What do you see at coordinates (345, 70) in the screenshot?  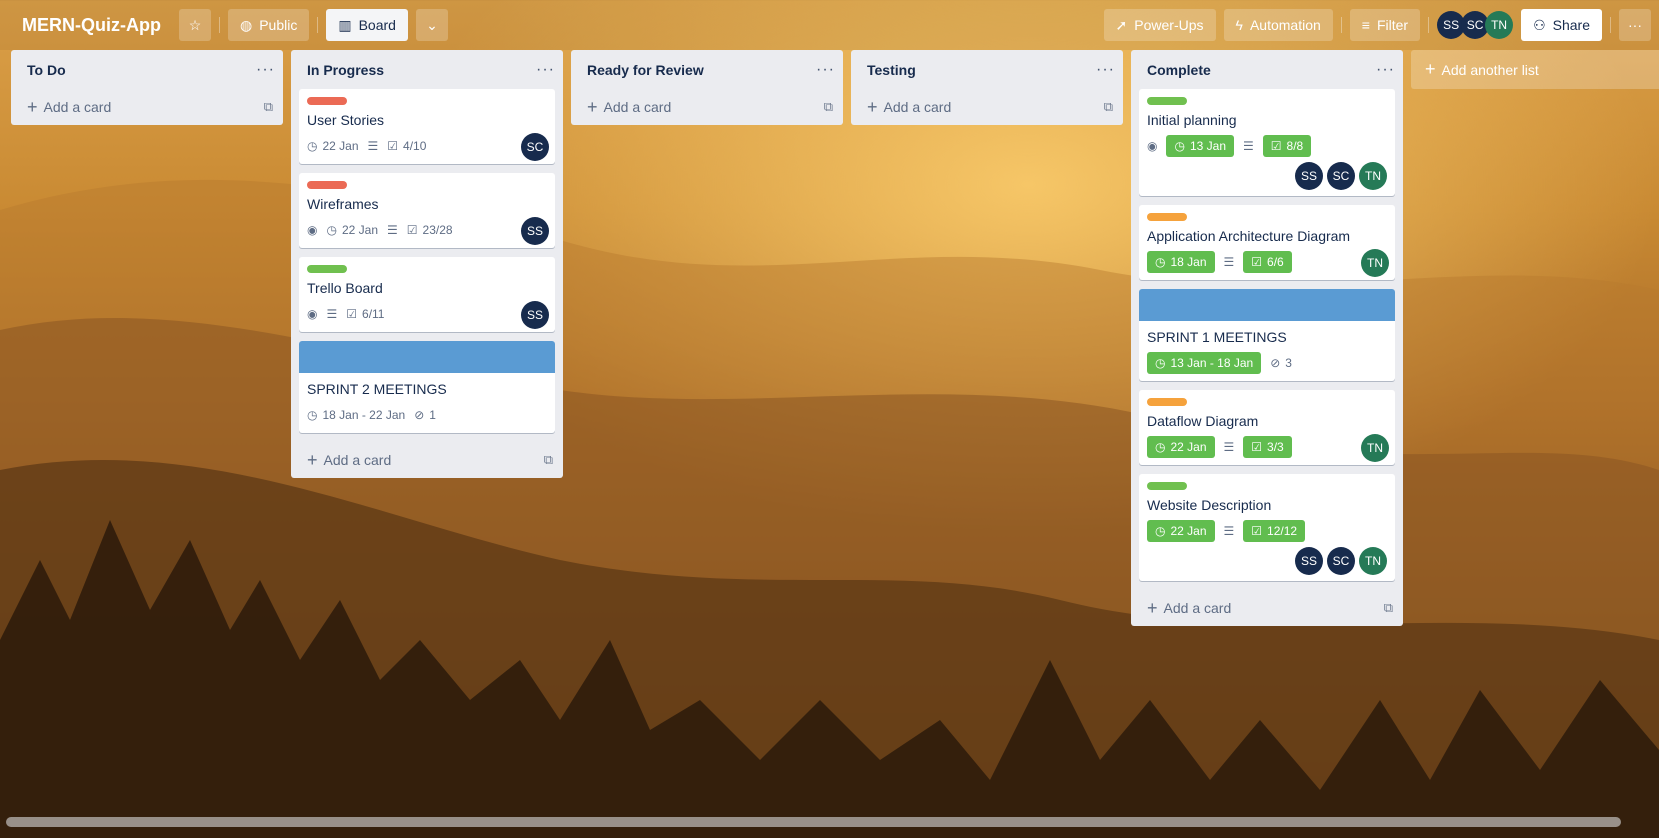 I see `list-title: In Progress` at bounding box center [345, 70].